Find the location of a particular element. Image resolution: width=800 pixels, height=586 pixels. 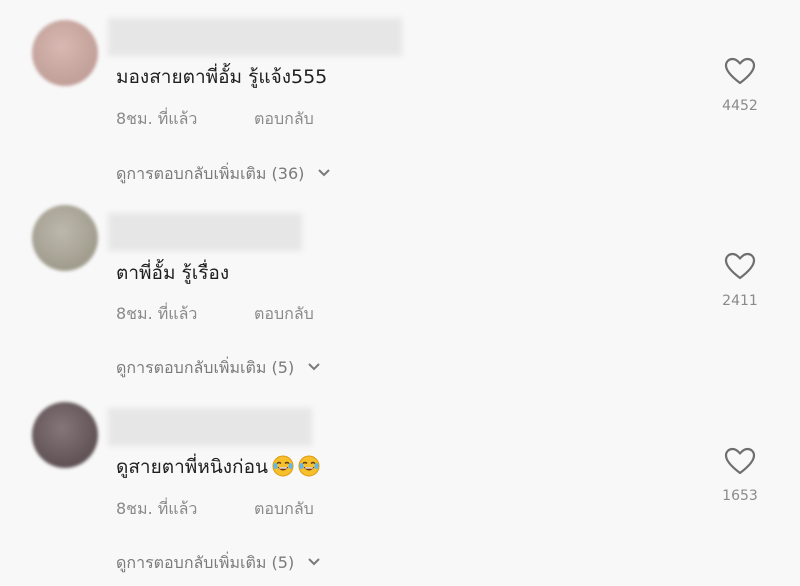

comment-text: ตาพี่อั้ม รู้เรื่อง is located at coordinates (173, 273).